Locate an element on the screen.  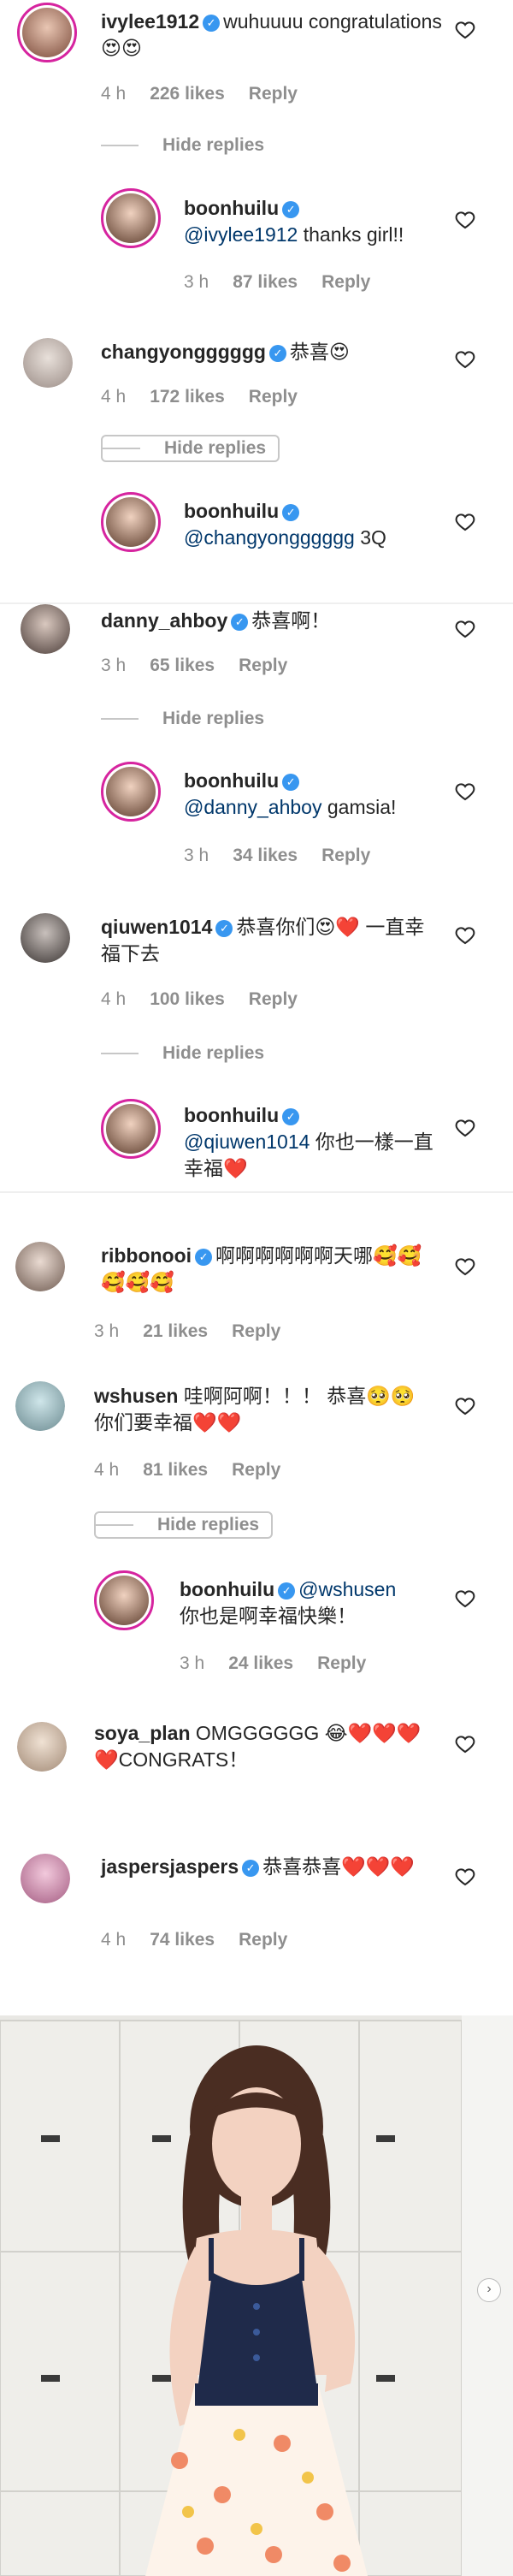
reply-text: boonhuilu ✓ @qiuwen1014 你也一樣一直幸福❤️ is located at coordinates (316, 1142).